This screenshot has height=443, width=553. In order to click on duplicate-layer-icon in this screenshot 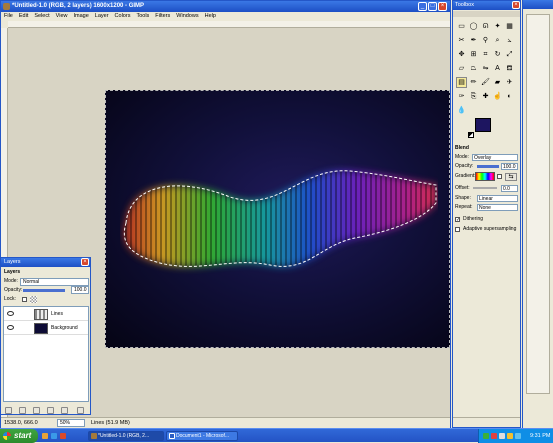, I will do `click(50, 410)`.